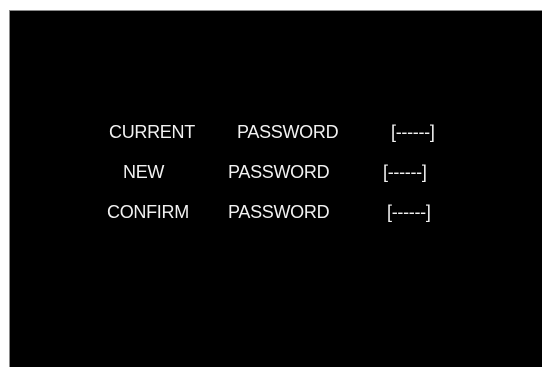  What do you see at coordinates (279, 212) in the screenshot?
I see `confirm-password-label-word: PASSWORD` at bounding box center [279, 212].